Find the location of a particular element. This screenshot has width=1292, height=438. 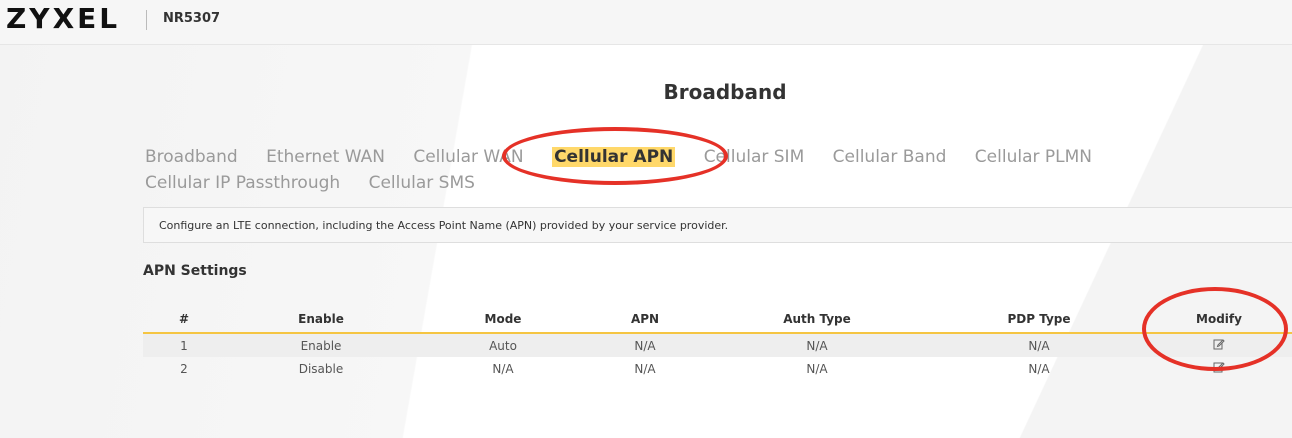

tab-cellular-band: Cellular Band is located at coordinates (890, 157).